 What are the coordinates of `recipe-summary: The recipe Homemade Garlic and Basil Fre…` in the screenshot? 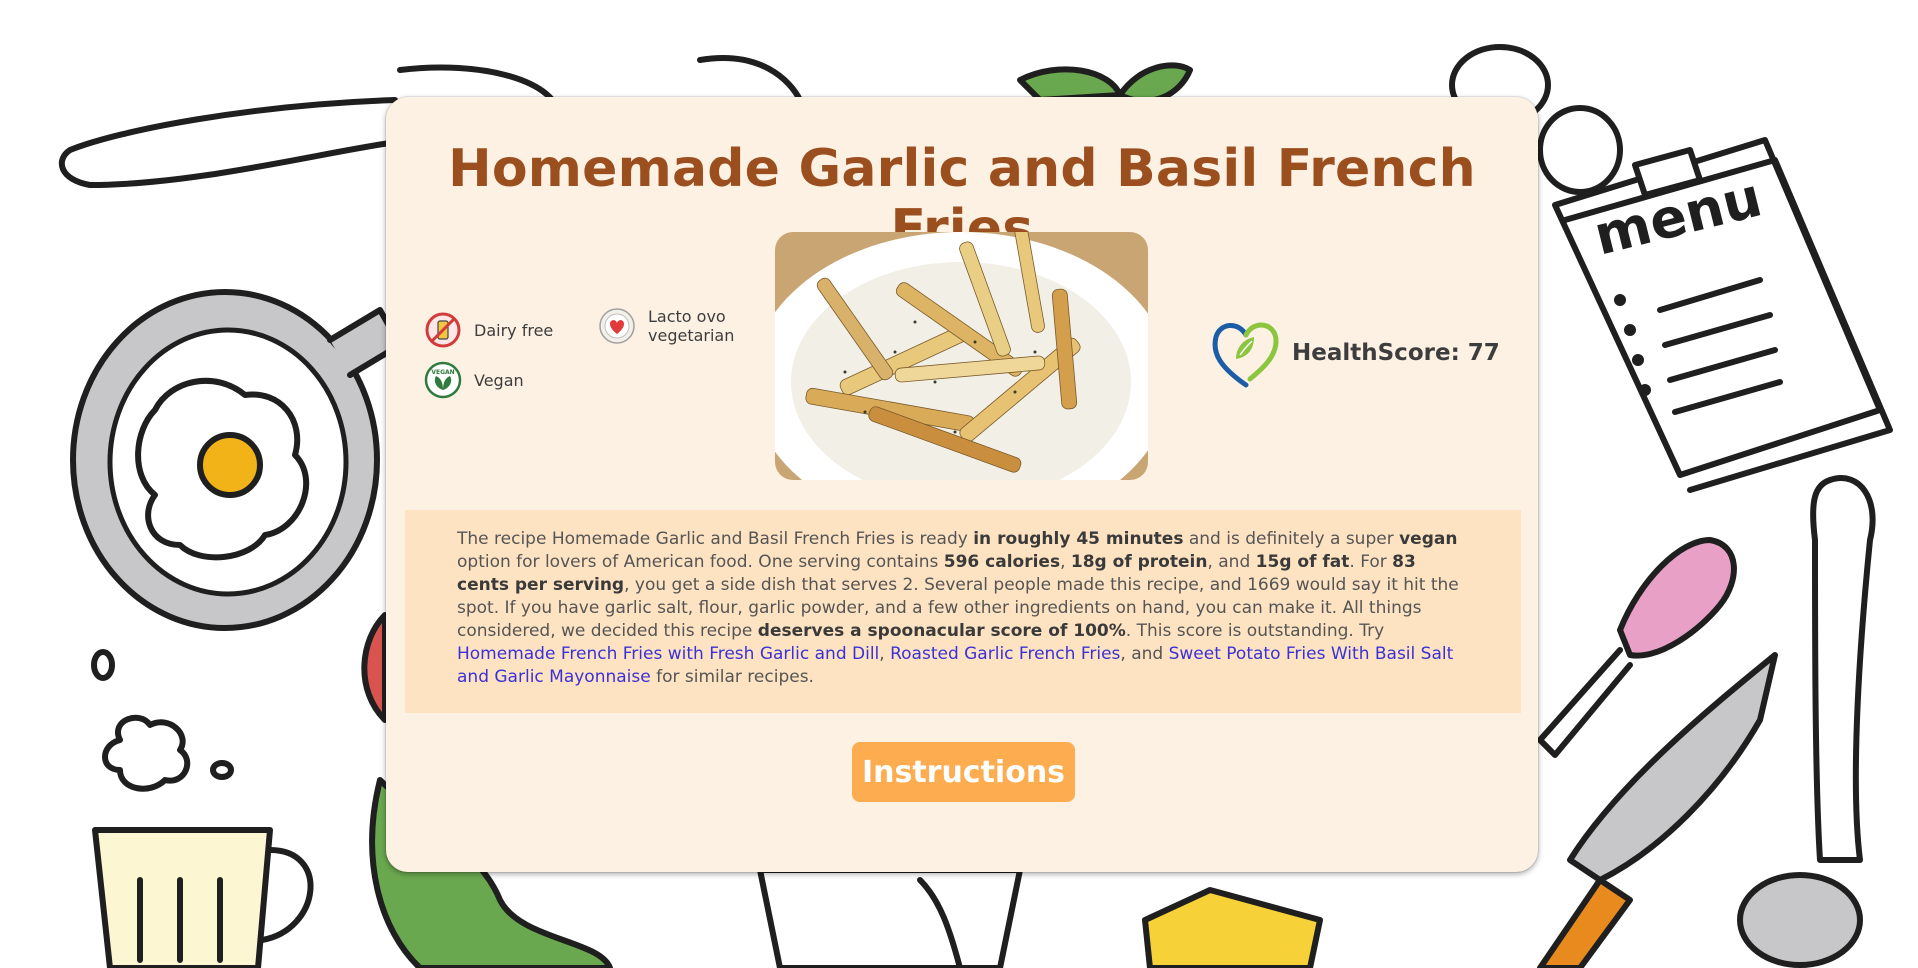 It's located at (963, 611).